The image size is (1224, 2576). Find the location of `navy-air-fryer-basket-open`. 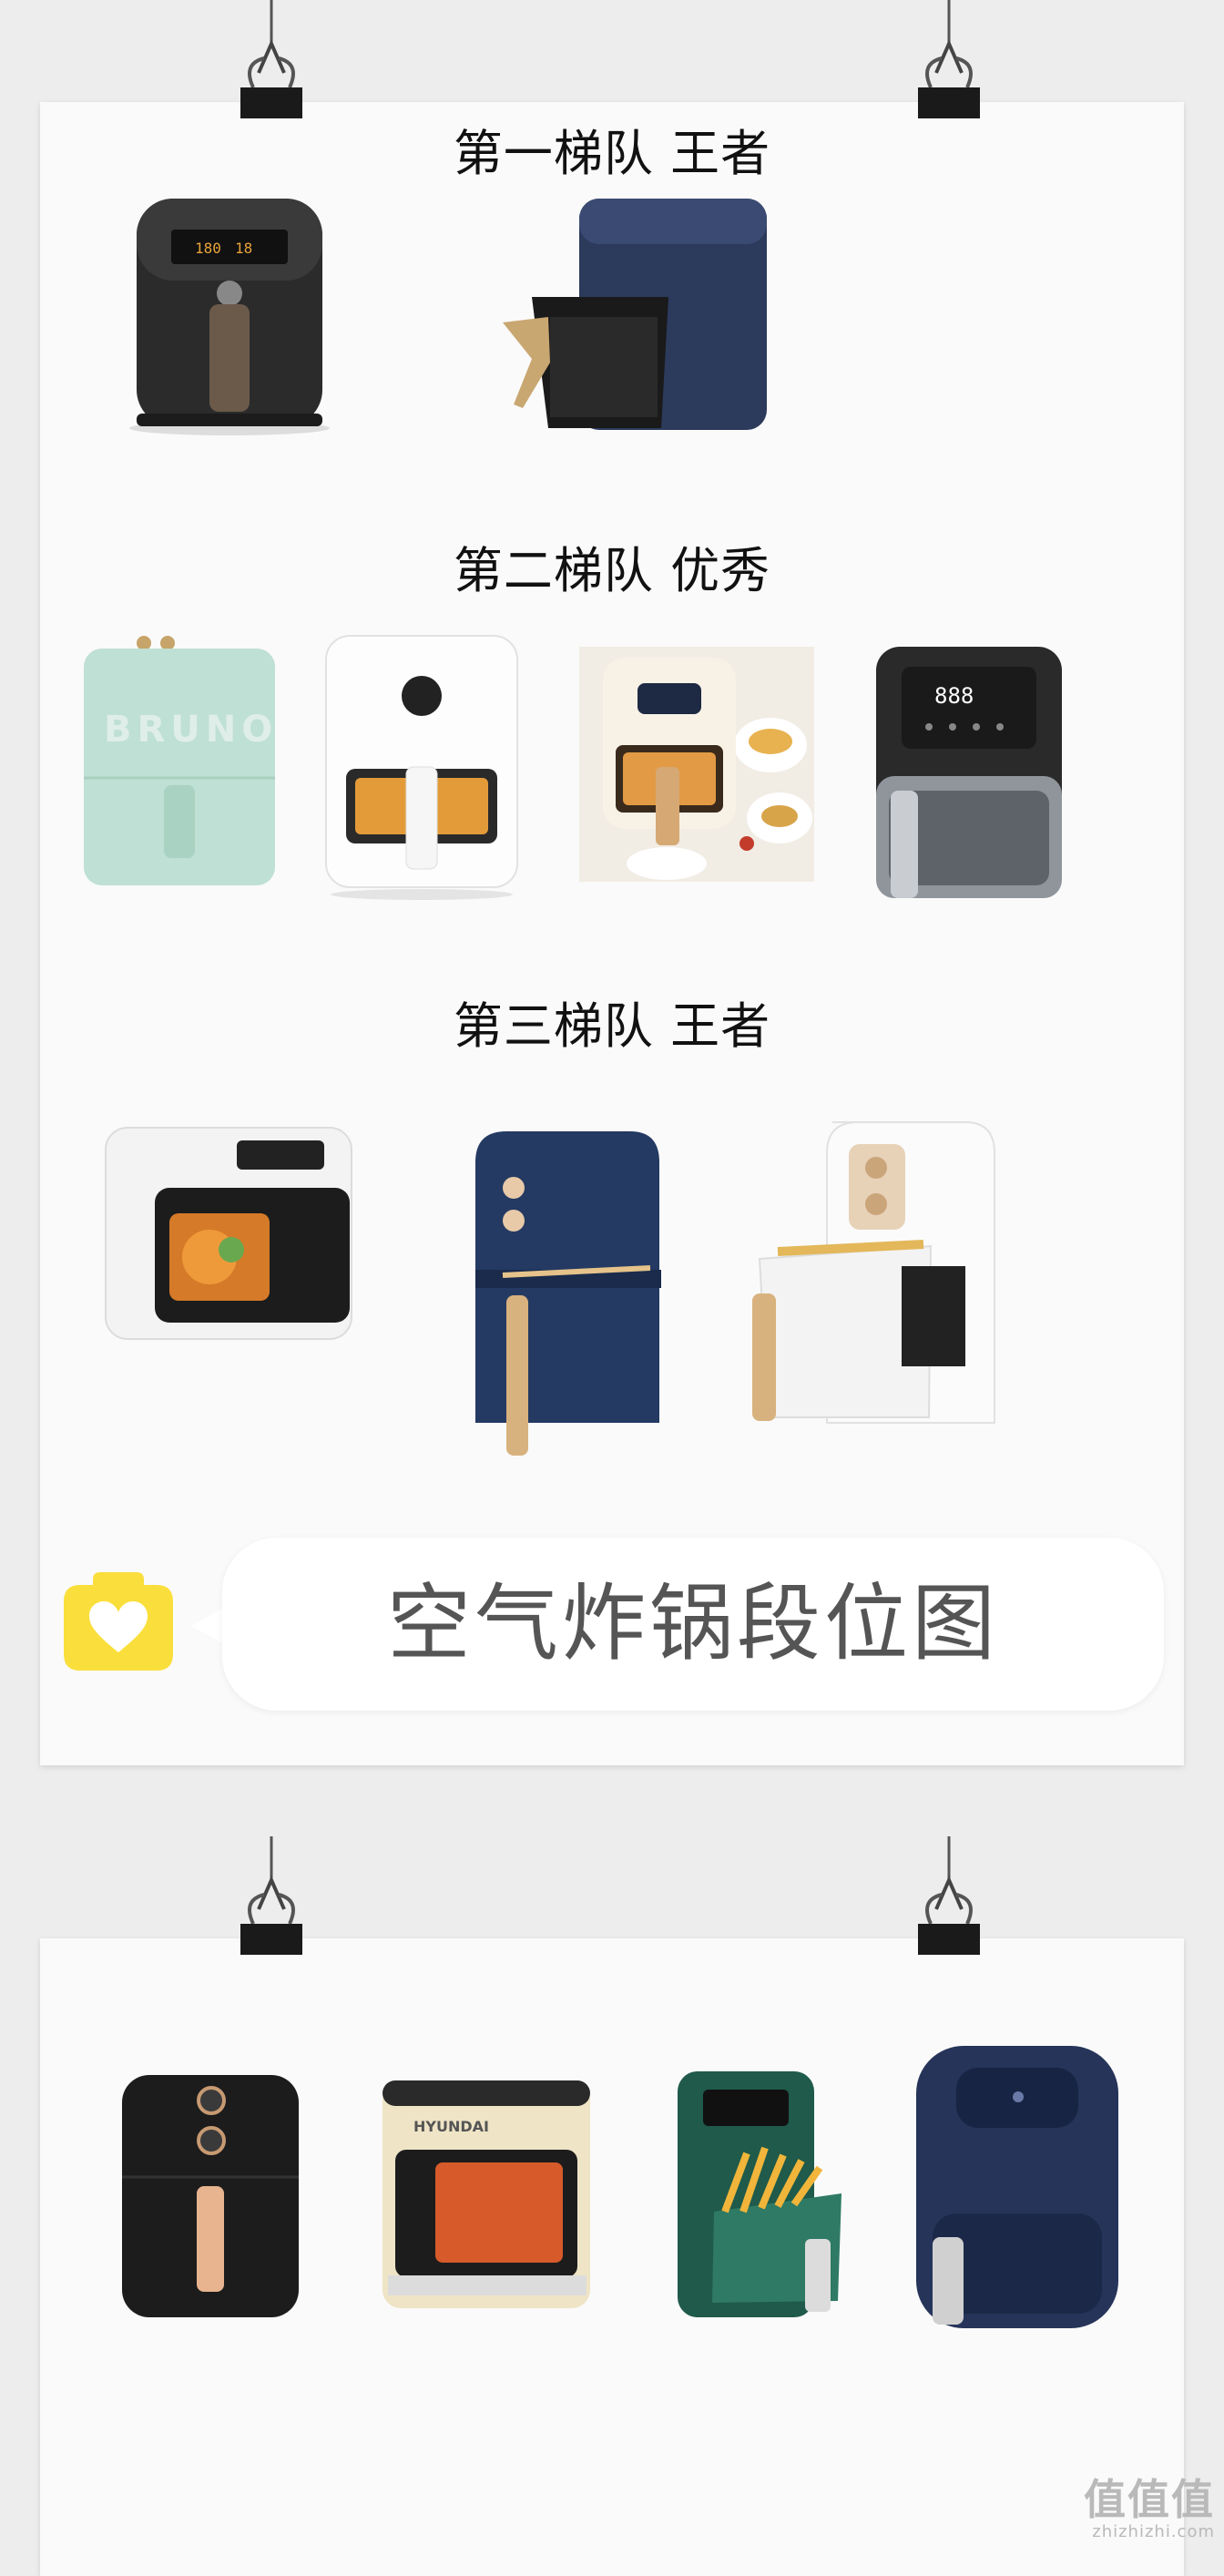

navy-air-fryer-basket-open is located at coordinates (635, 314).